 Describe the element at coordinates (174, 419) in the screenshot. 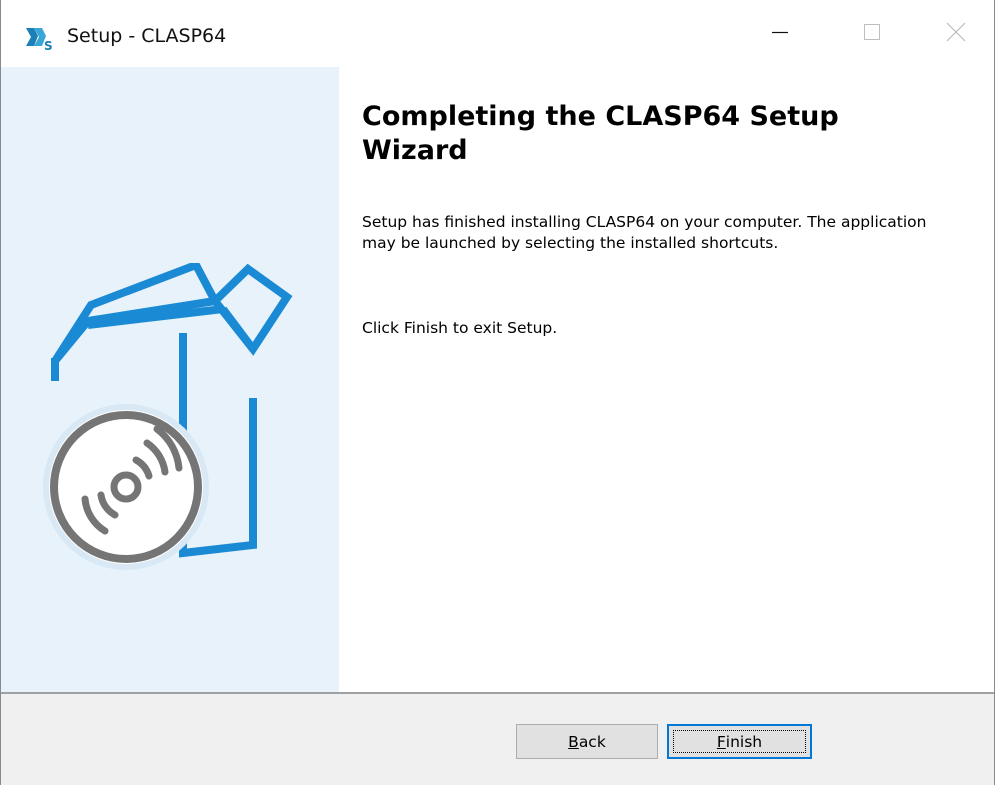

I see `box-with-disc-icon` at that location.